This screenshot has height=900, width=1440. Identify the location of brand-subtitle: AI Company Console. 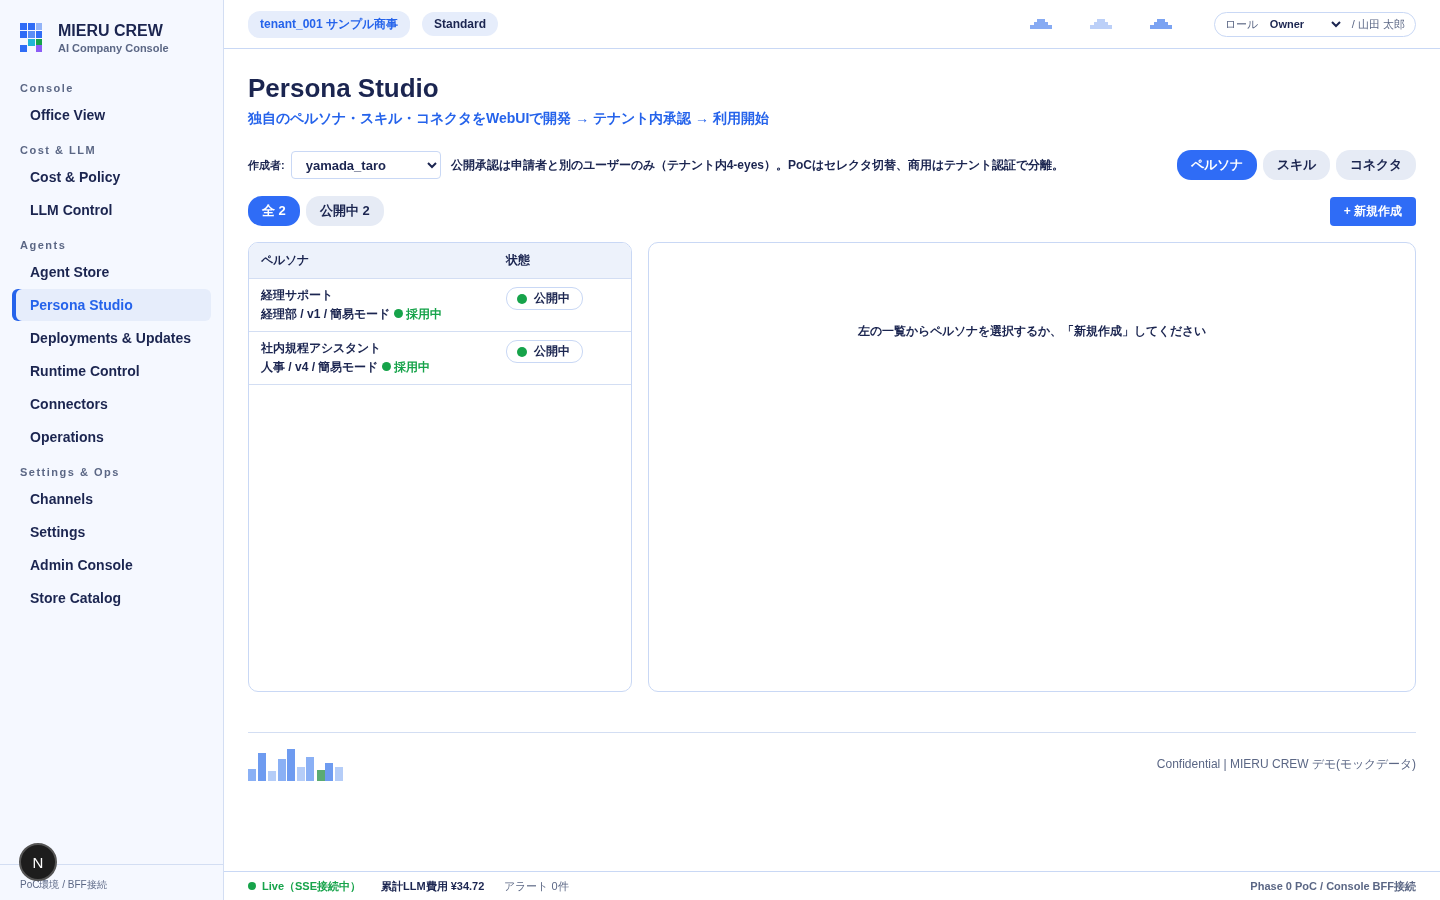
(113, 48).